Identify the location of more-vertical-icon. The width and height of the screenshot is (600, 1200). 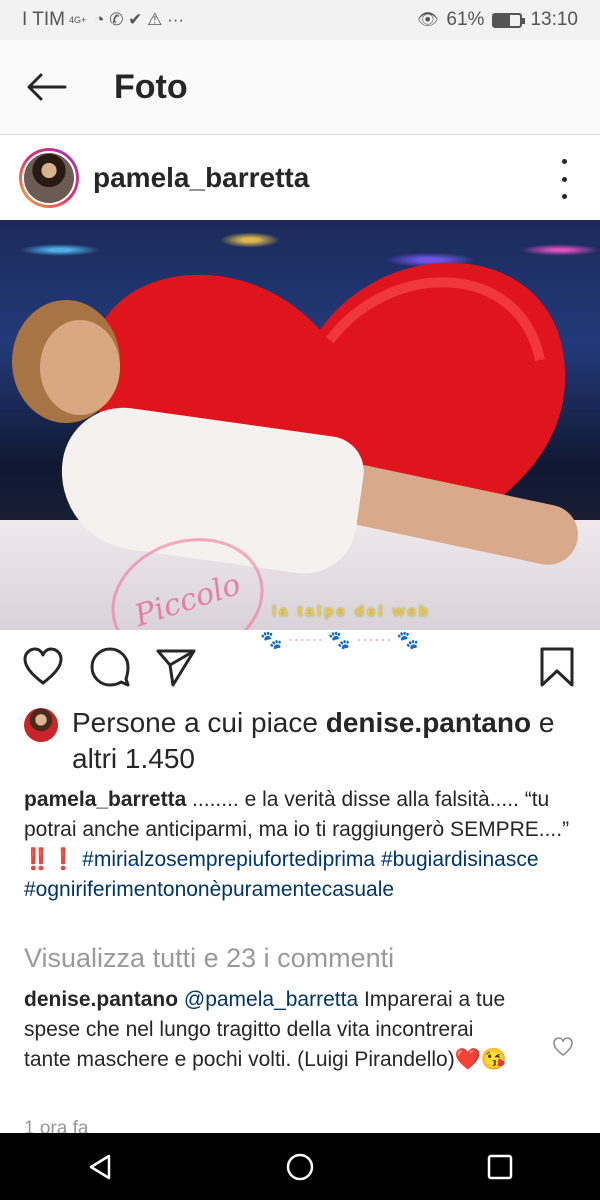
(564, 161).